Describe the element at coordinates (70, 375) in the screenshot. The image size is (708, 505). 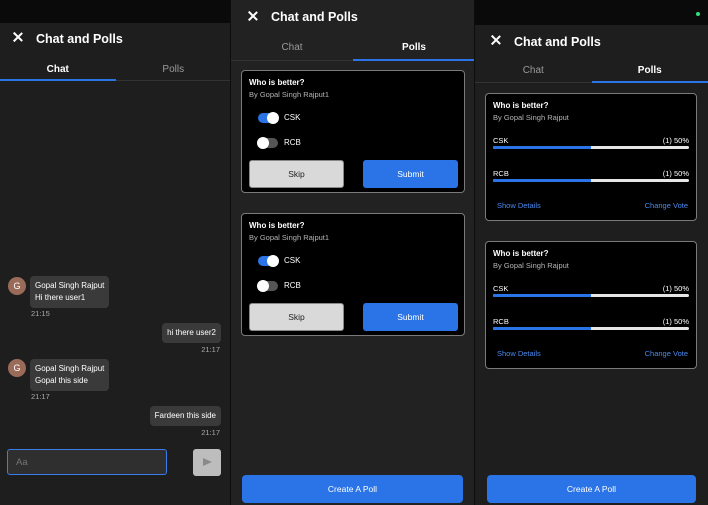
I see `message-bubble: Gopal Singh Rajput Gopal this side` at that location.